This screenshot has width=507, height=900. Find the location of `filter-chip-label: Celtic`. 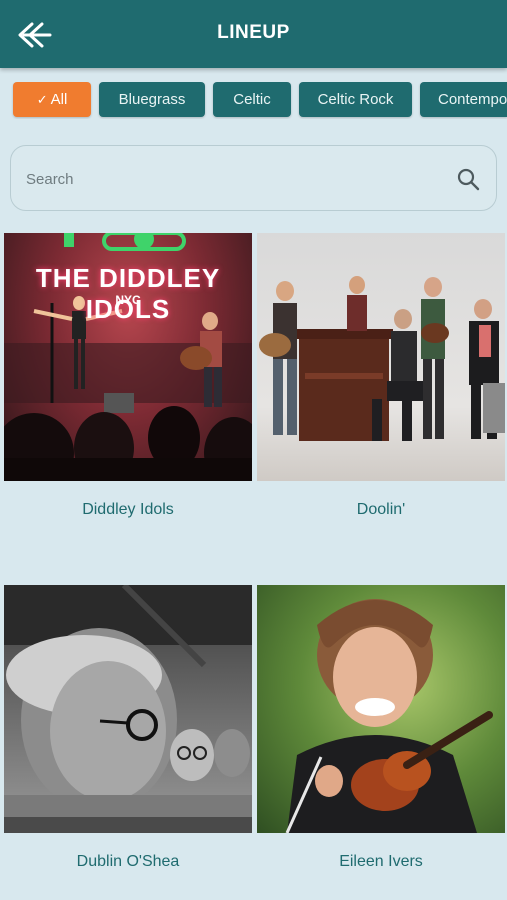

filter-chip-label: Celtic is located at coordinates (252, 99).